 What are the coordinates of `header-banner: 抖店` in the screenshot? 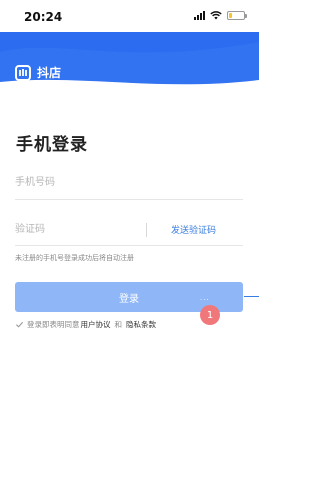 It's located at (129, 65).